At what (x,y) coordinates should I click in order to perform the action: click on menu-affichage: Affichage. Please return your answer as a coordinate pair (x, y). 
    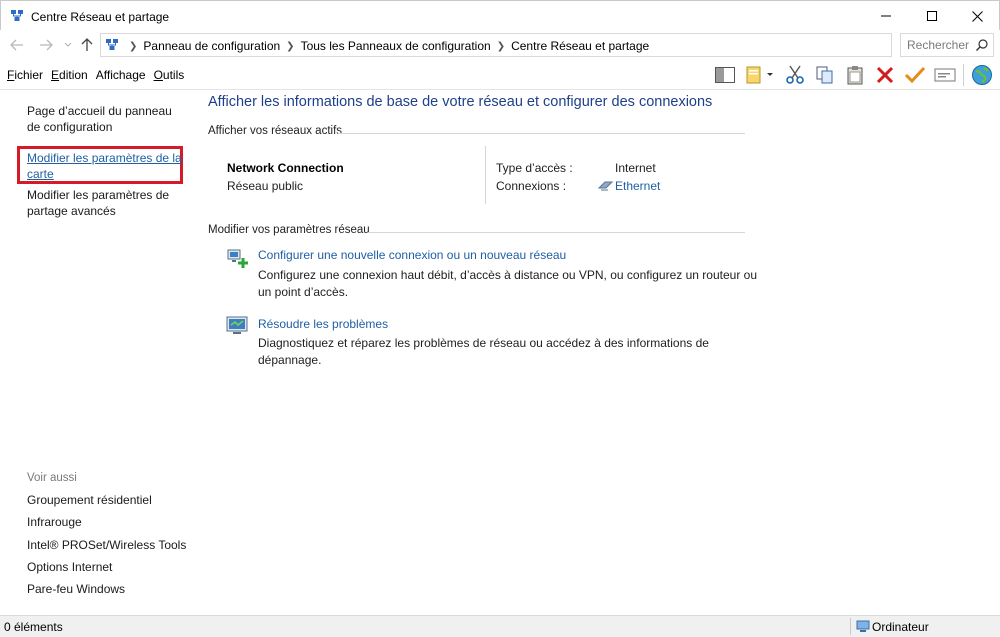
    Looking at the image, I should click on (121, 75).